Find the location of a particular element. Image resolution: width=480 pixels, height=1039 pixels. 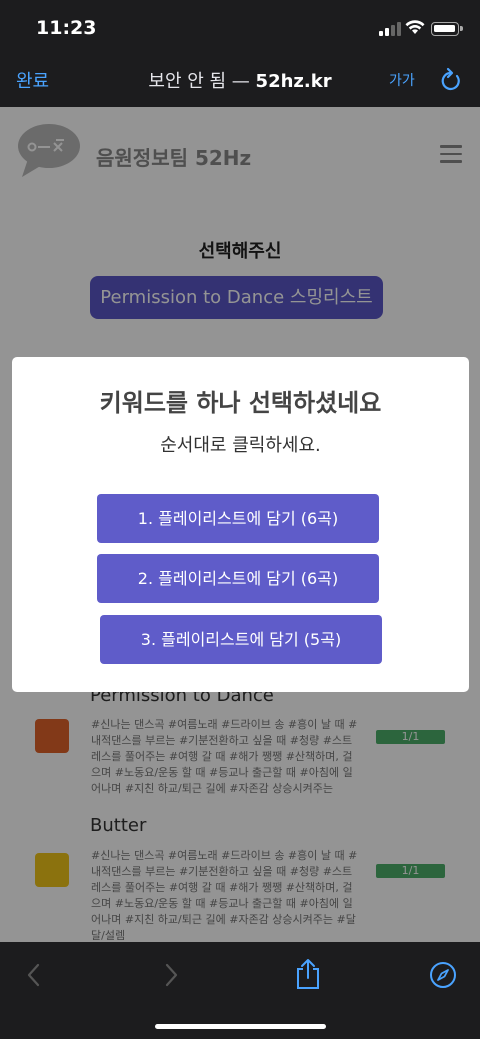

add-to-playlist-button-3: 3. 플레이리스트에 담기 (5곡) is located at coordinates (241, 639).